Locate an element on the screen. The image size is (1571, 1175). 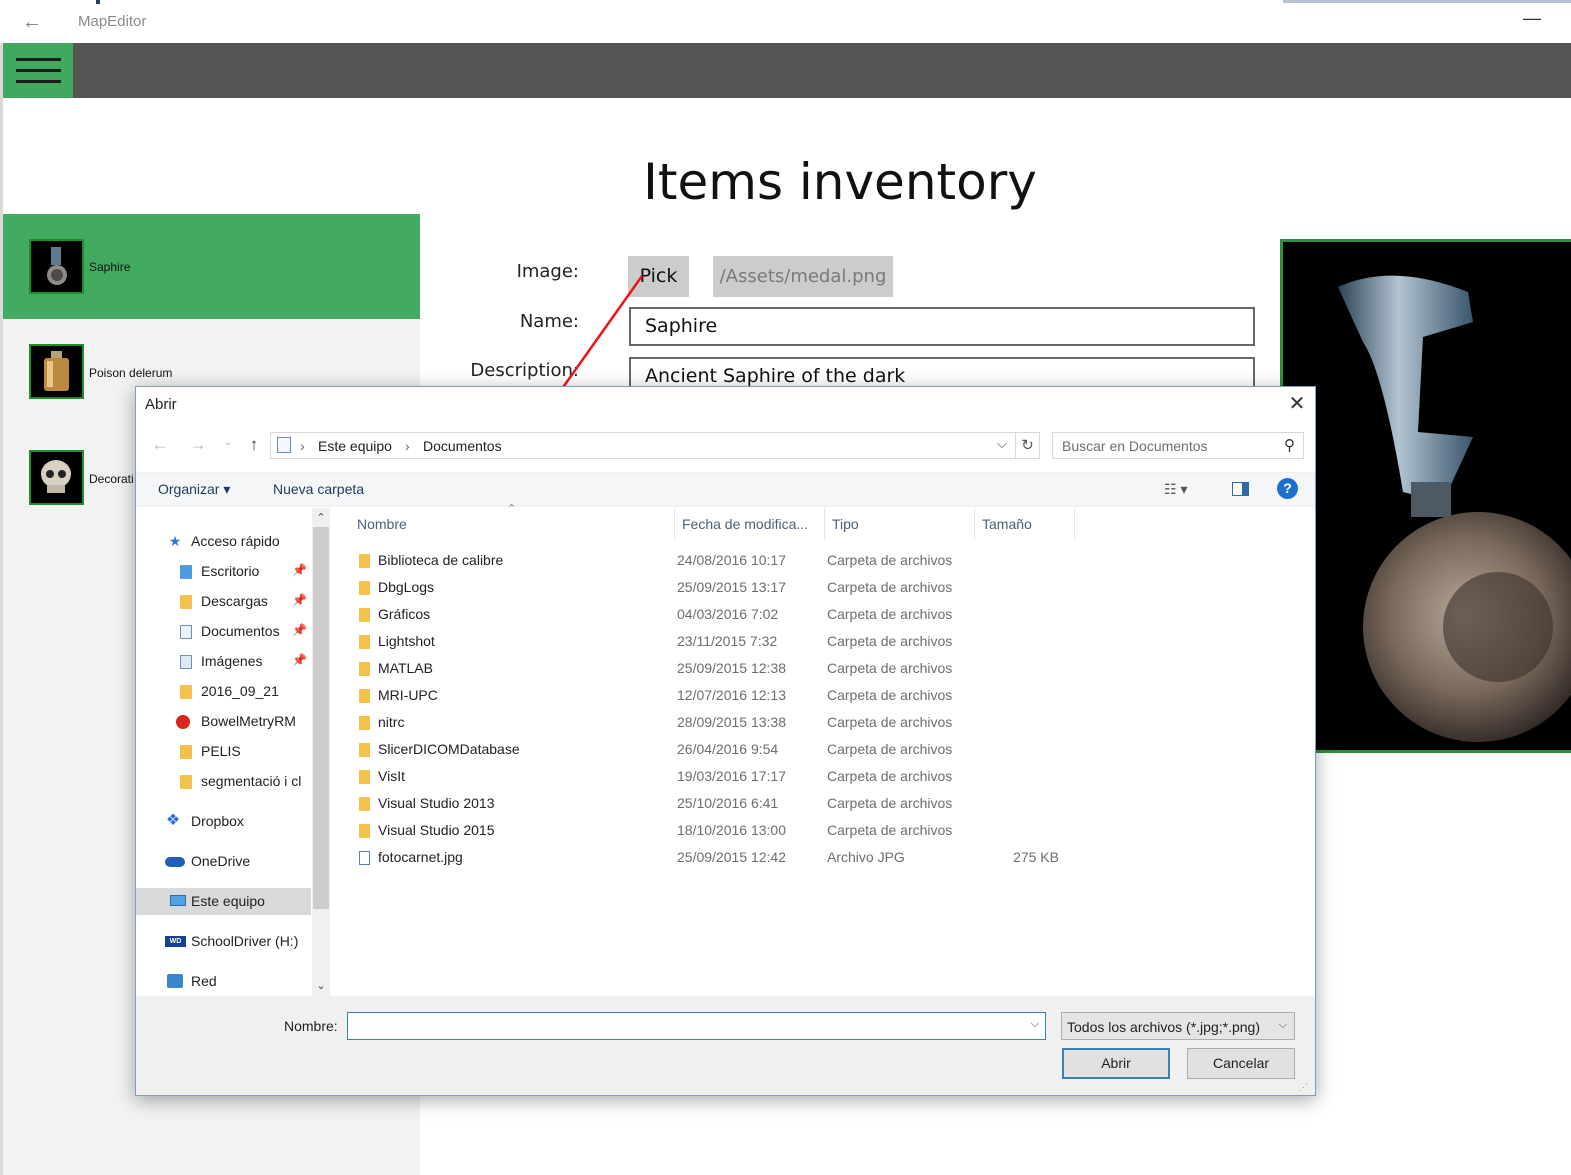
organize-button: Organizar ▾ is located at coordinates (194, 489).